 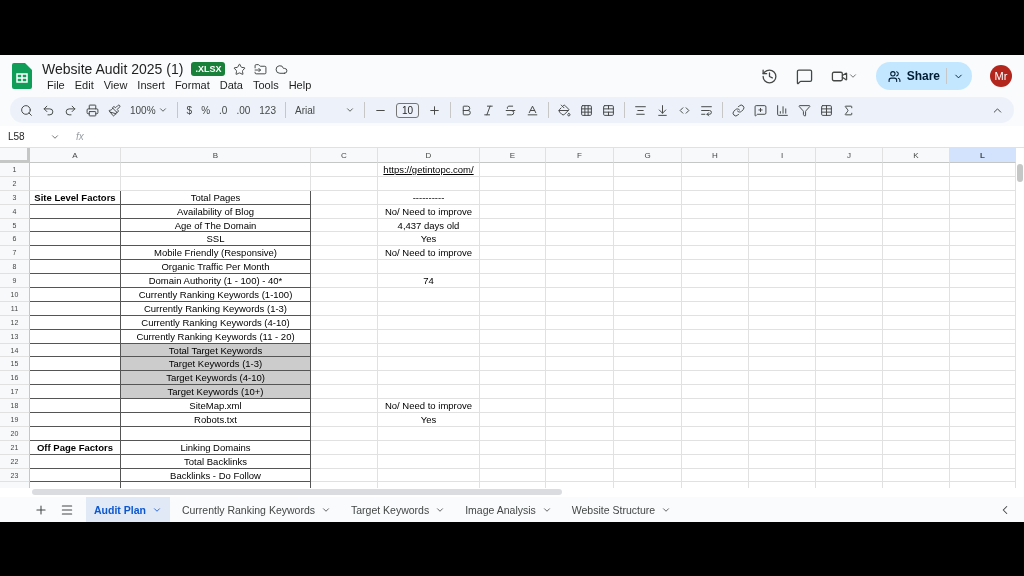 I want to click on column-header: C, so click(x=344, y=155).